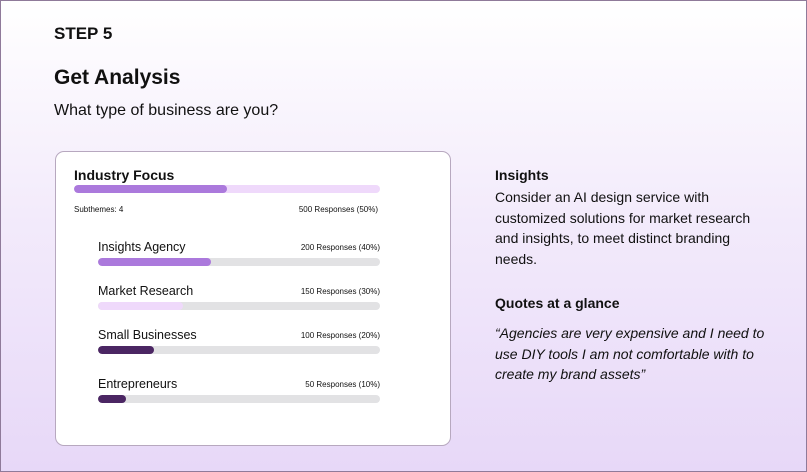  What do you see at coordinates (142, 247) in the screenshot?
I see `theme-label: Insights Agency` at bounding box center [142, 247].